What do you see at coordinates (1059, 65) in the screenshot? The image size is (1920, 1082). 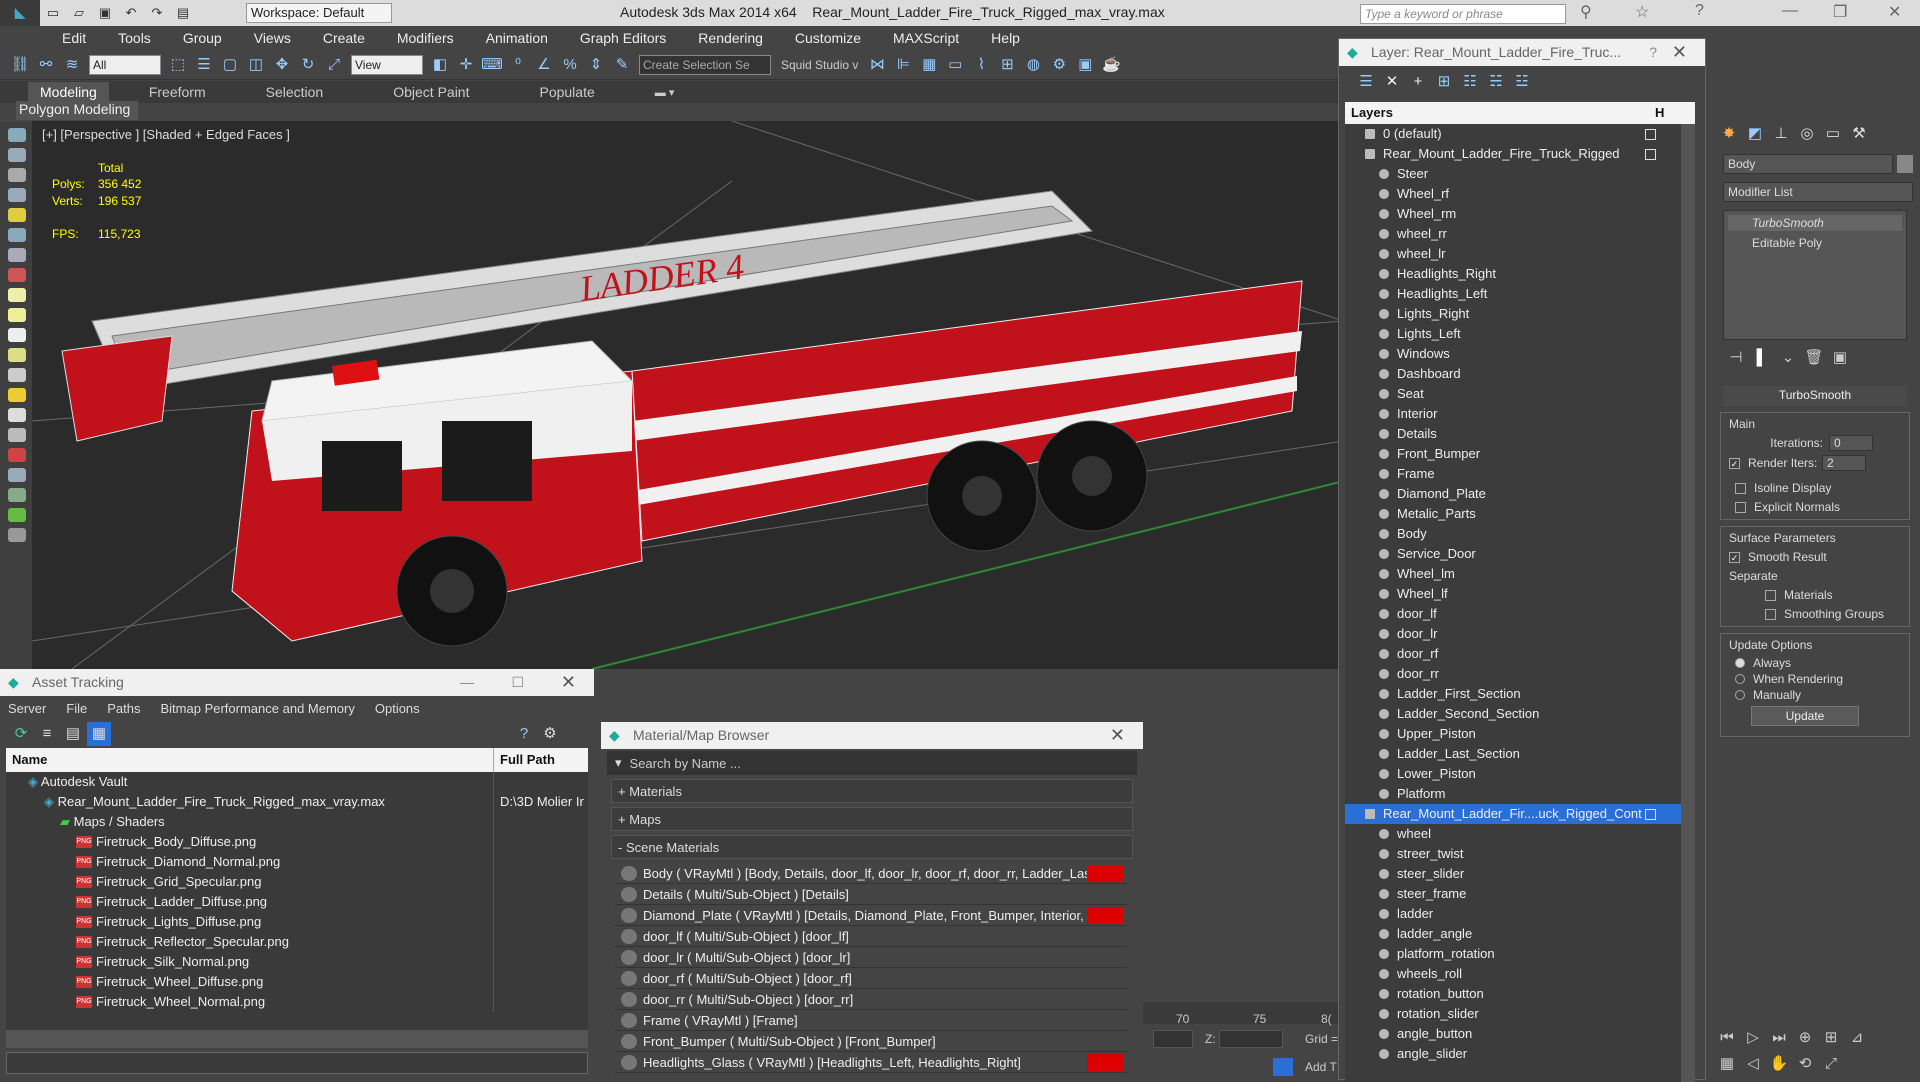 I see `render-setup-icon: ⚙` at bounding box center [1059, 65].